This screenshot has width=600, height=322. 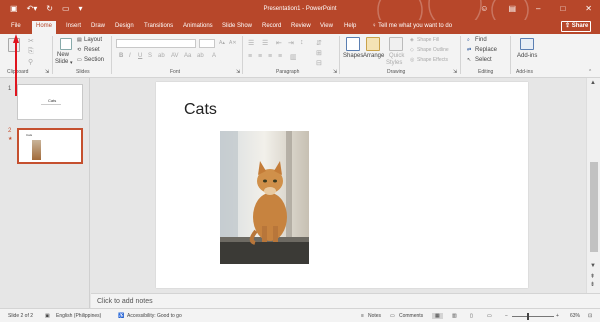 I want to click on zoom-out-icon: −, so click(x=506, y=316).